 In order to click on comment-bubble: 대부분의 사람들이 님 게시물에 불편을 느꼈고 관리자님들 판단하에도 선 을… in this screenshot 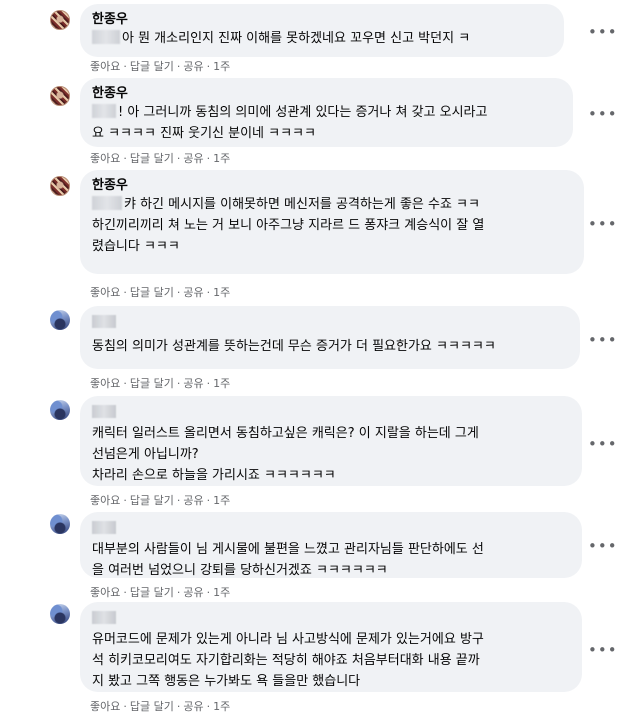, I will do `click(331, 545)`.